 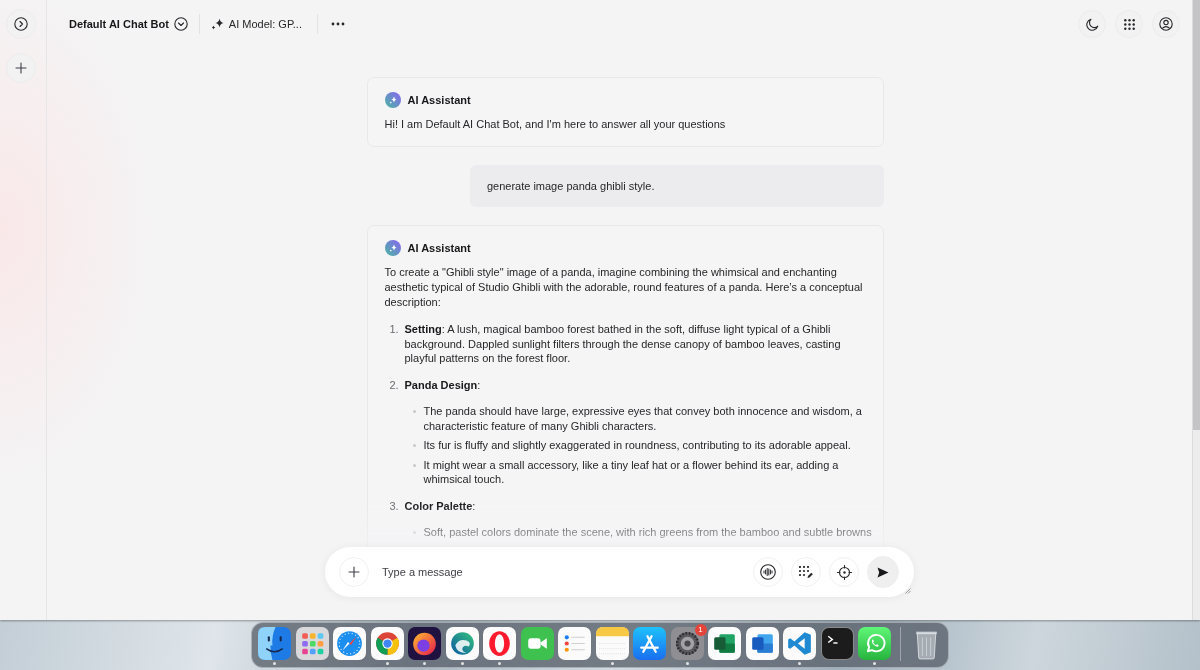 What do you see at coordinates (762, 643) in the screenshot?
I see `document-icon` at bounding box center [762, 643].